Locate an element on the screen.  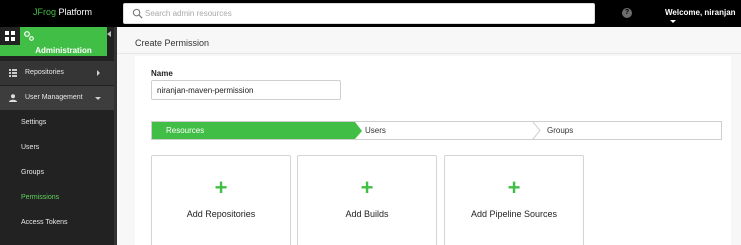
sidebar-subitem-permissions: Permissions is located at coordinates (40, 197).